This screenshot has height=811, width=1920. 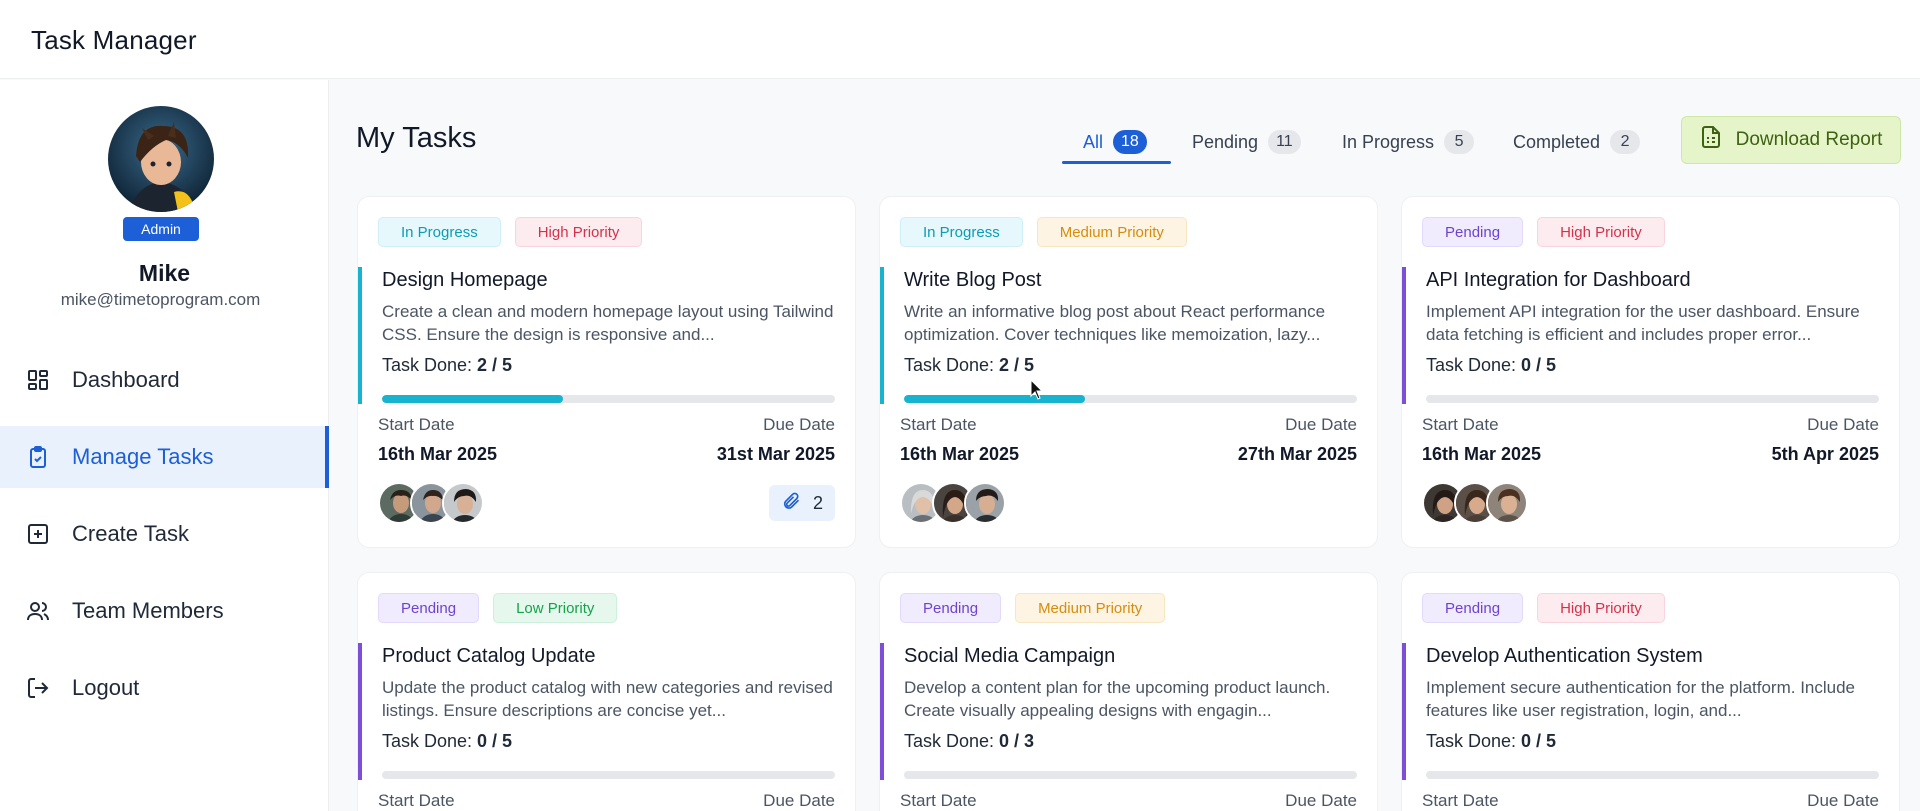 What do you see at coordinates (1116, 162) in the screenshot?
I see `active-tab-indicator` at bounding box center [1116, 162].